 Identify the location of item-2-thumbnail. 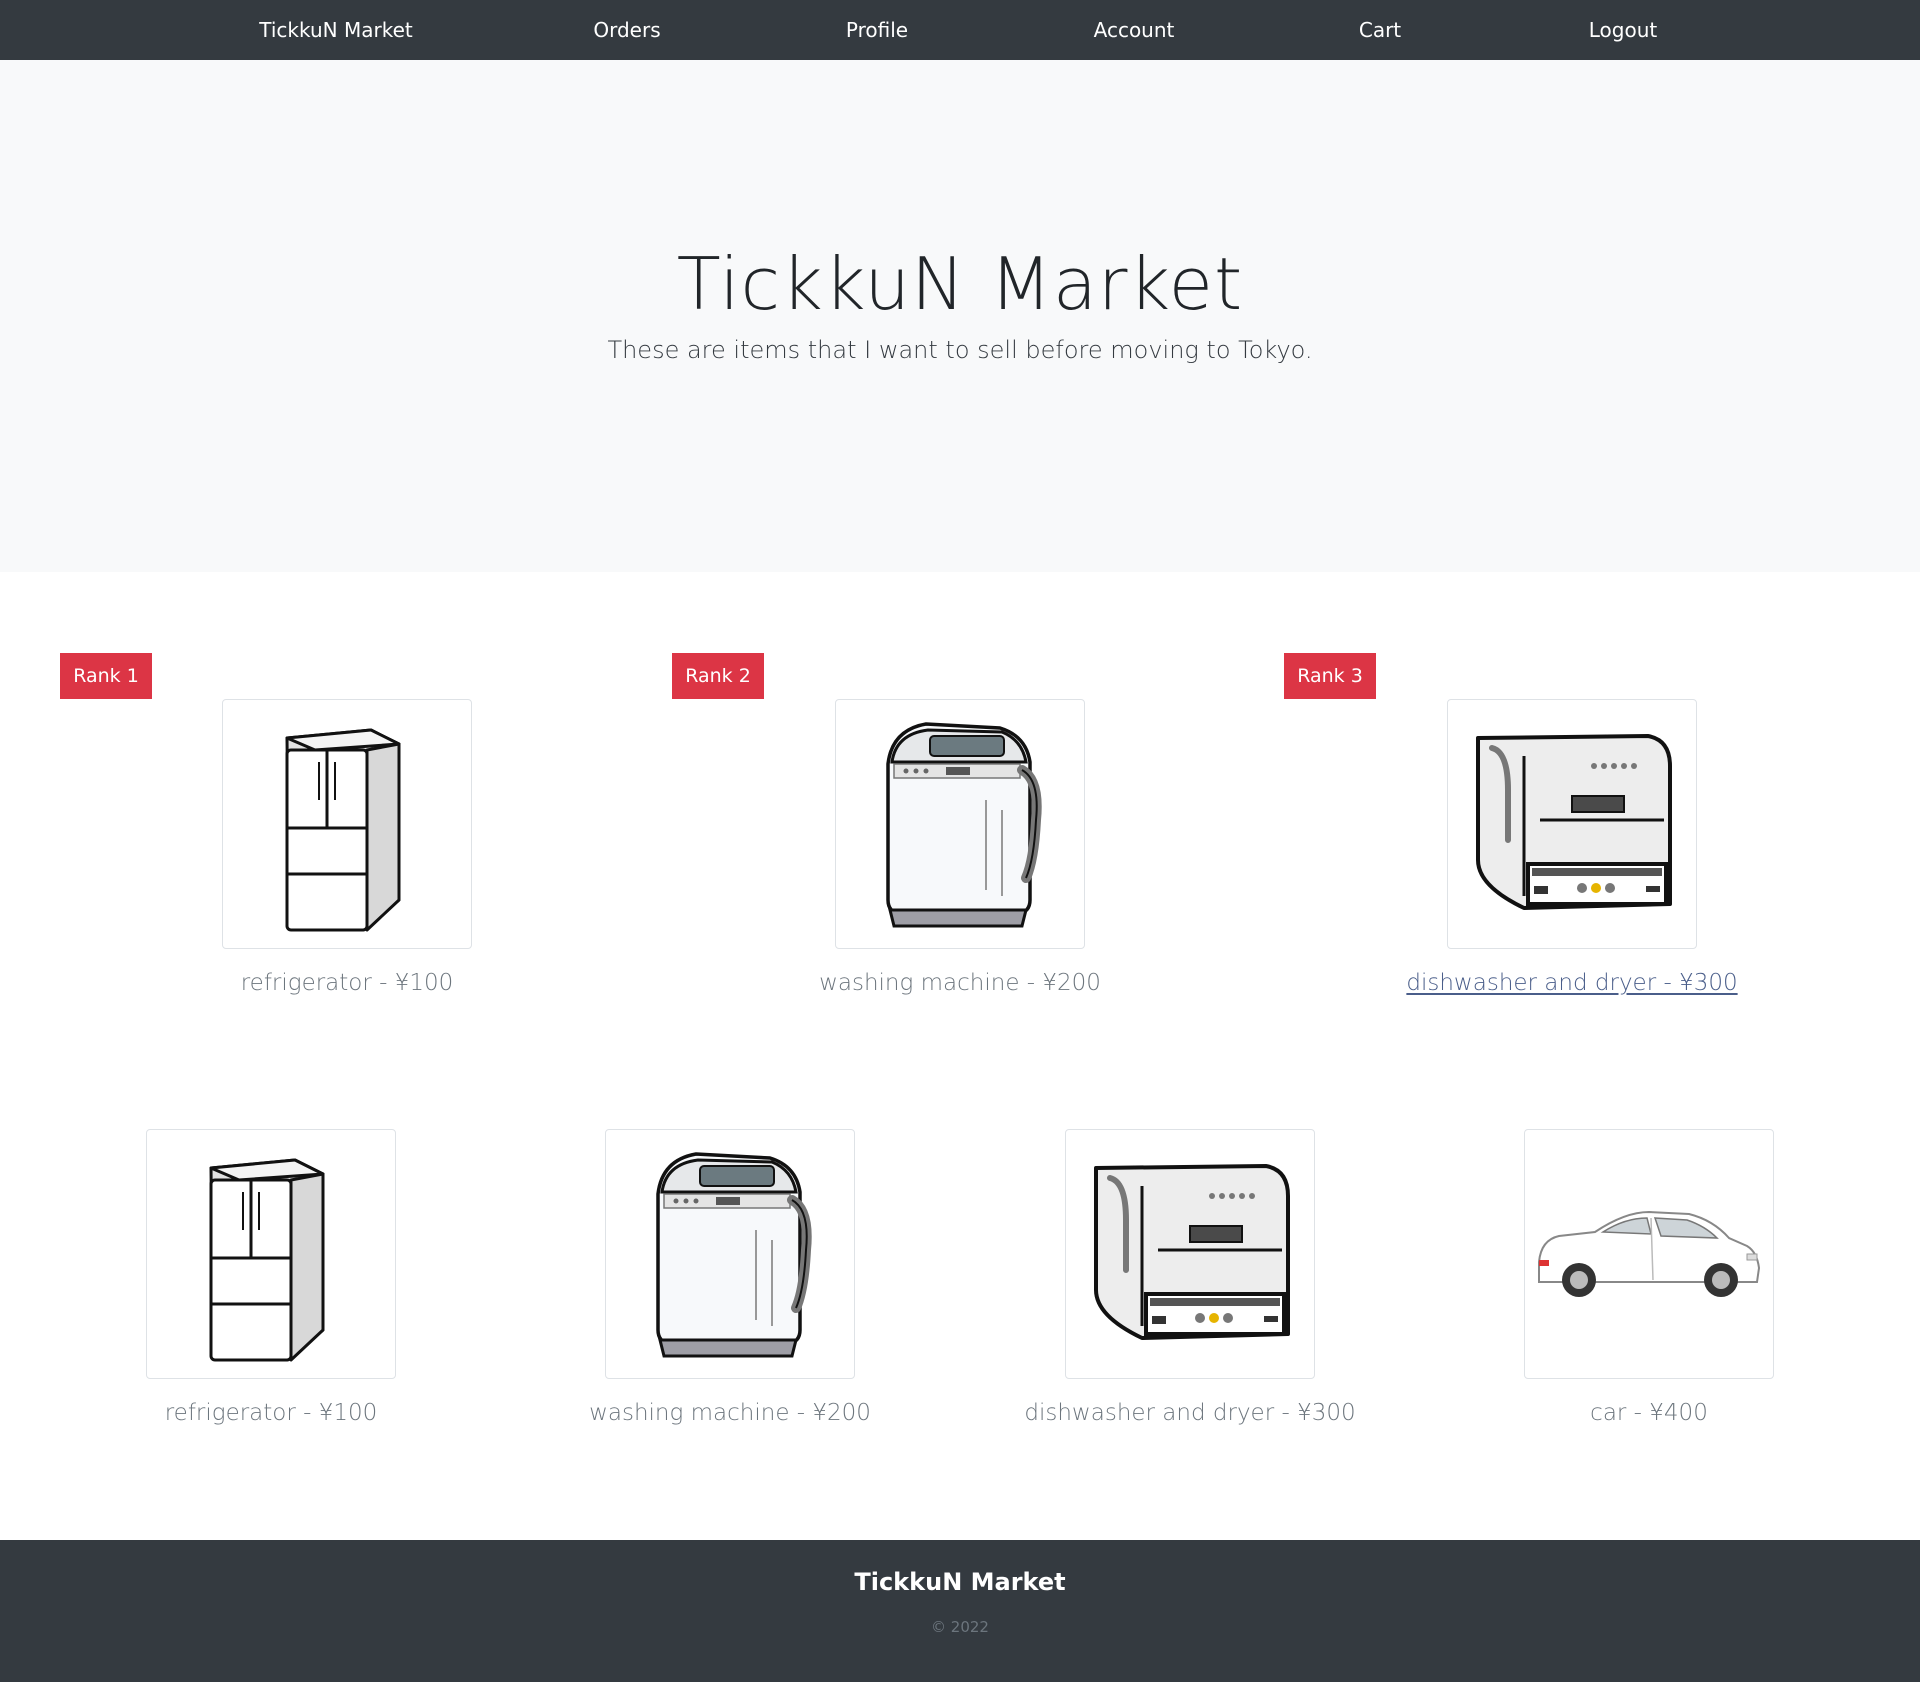
(730, 1254).